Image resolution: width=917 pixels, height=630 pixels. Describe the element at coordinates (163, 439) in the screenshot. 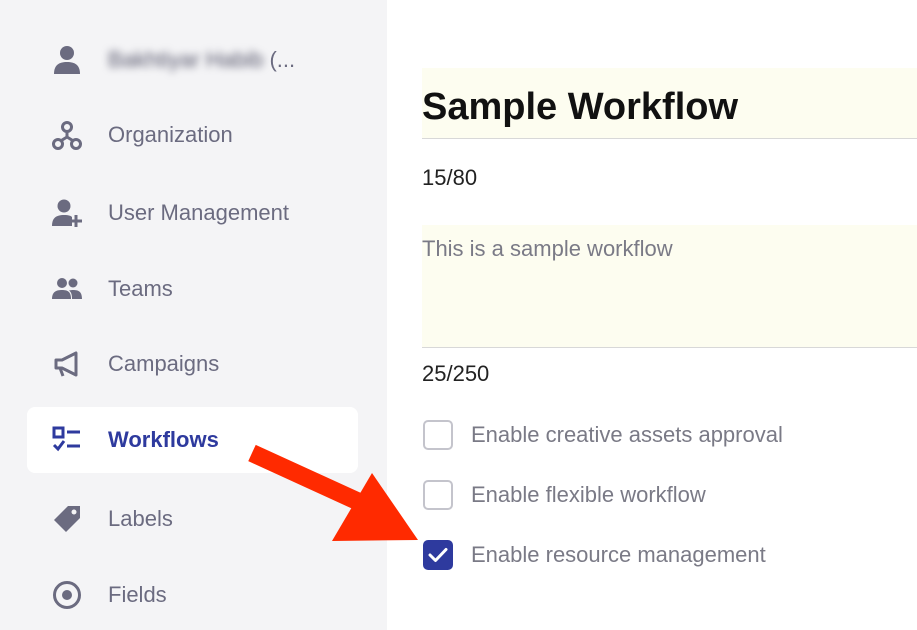

I see `sidebar-item-label: Workflows` at that location.